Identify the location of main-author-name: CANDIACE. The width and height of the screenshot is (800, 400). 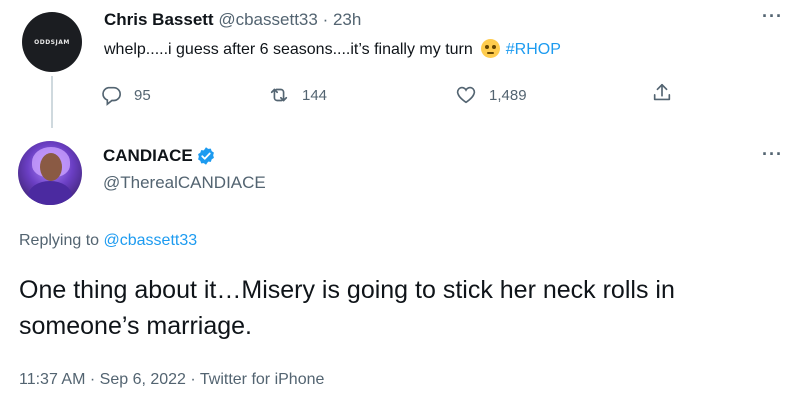
(148, 156).